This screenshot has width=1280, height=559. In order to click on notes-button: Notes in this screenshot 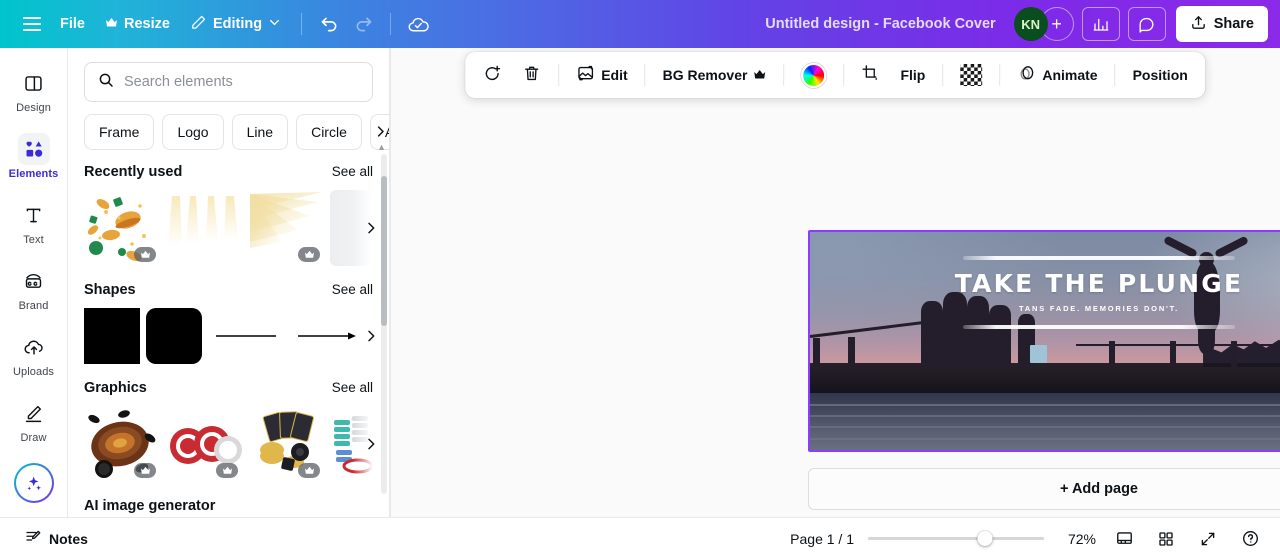, I will do `click(56, 538)`.